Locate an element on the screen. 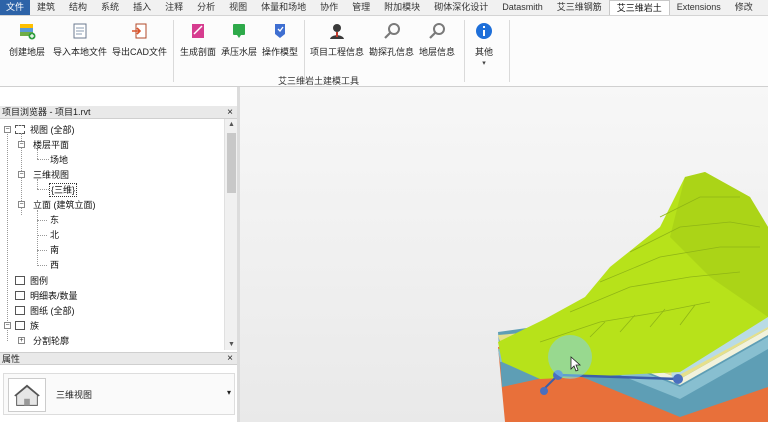 The height and width of the screenshot is (422, 768). legend-icon is located at coordinates (20, 280).